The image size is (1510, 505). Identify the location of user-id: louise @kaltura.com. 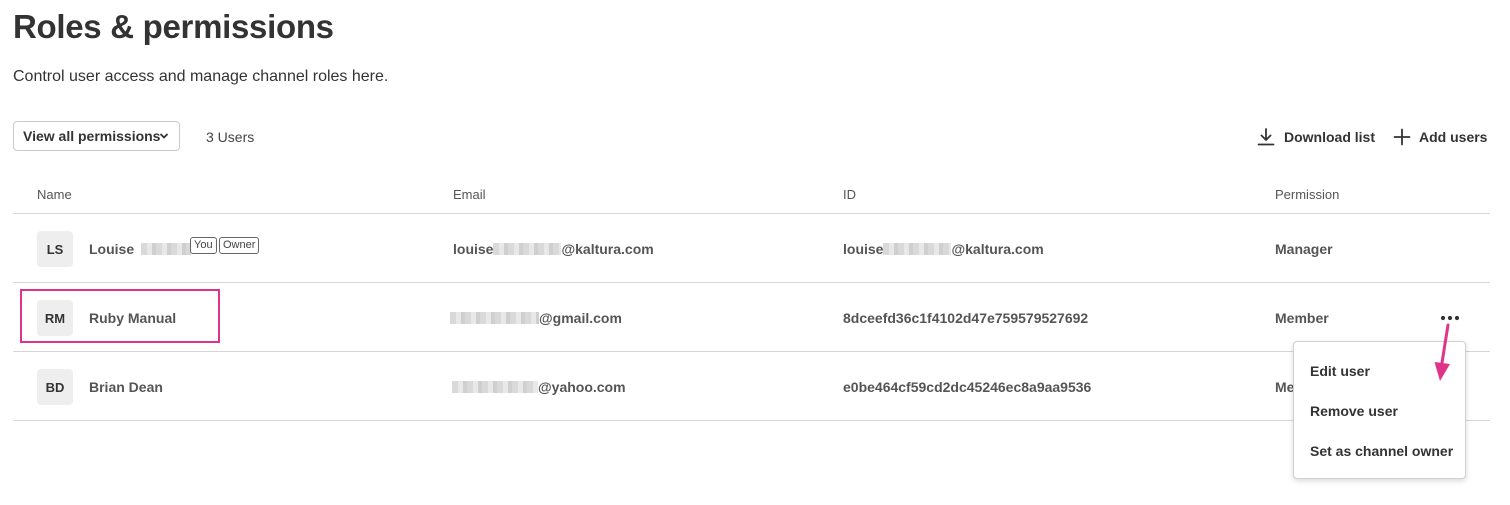
(943, 249).